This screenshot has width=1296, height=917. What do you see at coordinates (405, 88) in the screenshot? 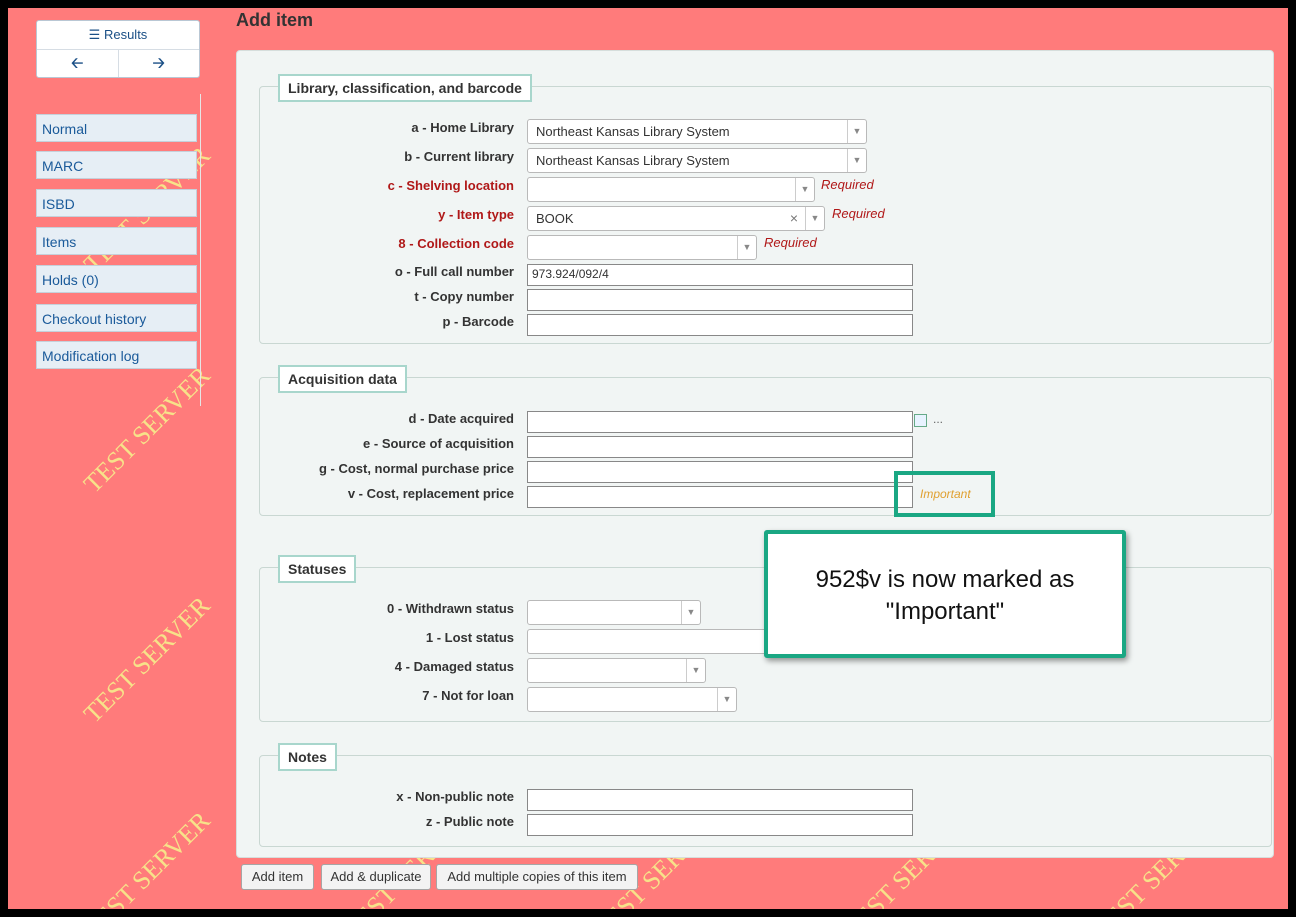
I see `library-legend: Library, classification, and barcode` at bounding box center [405, 88].